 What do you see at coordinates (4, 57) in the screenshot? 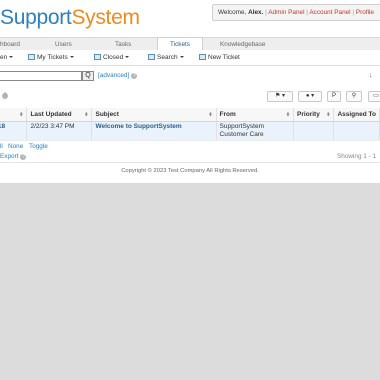
I see `open-label: en` at bounding box center [4, 57].